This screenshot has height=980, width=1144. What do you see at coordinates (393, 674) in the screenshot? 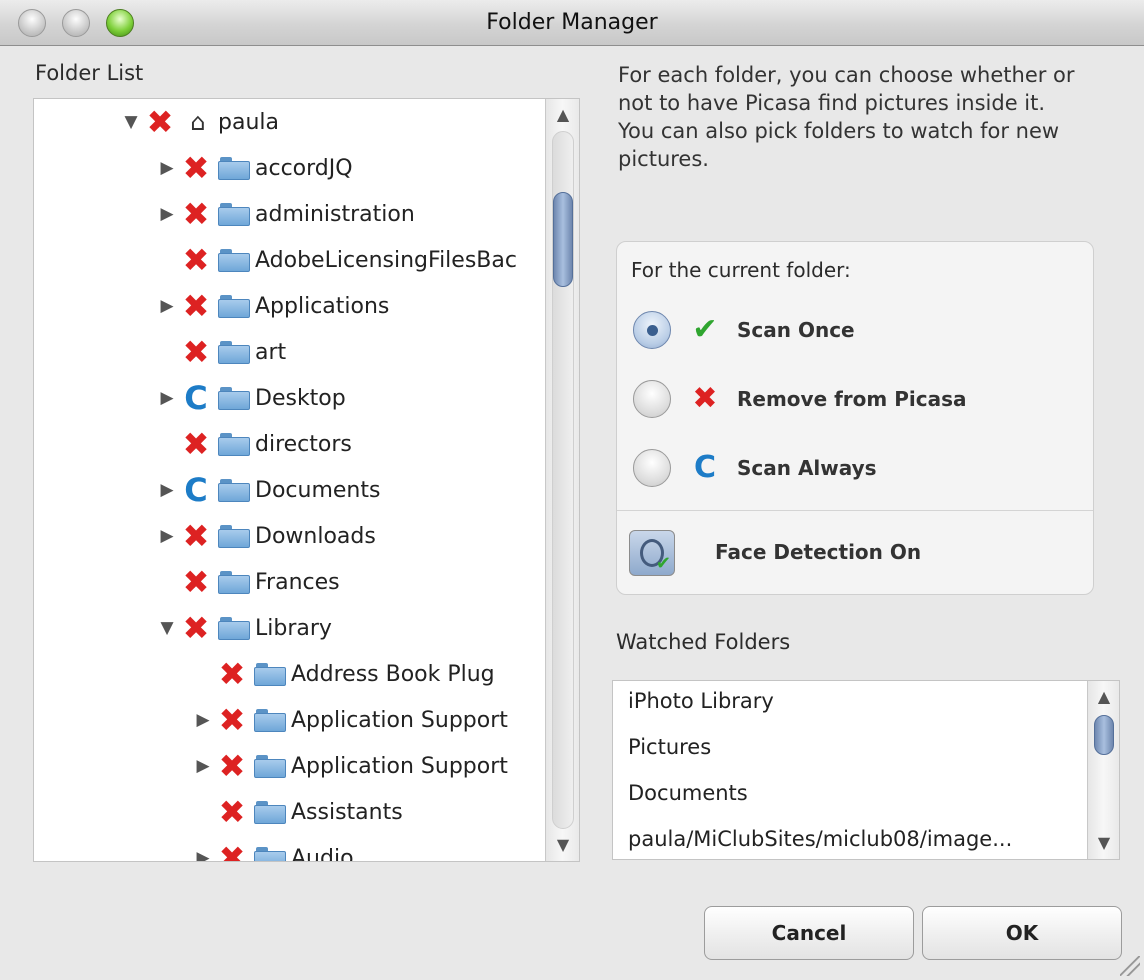
I see `folder-name: Address Book Plug` at bounding box center [393, 674].